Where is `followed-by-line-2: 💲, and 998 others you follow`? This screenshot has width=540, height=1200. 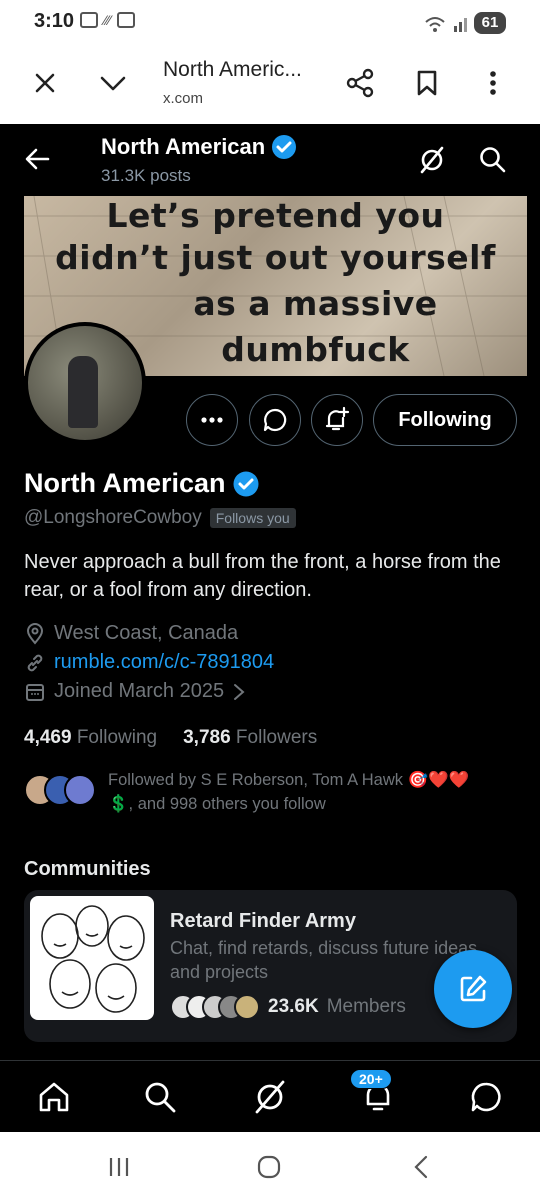
followed-by-line-2: 💲, and 998 others you follow is located at coordinates (217, 804).